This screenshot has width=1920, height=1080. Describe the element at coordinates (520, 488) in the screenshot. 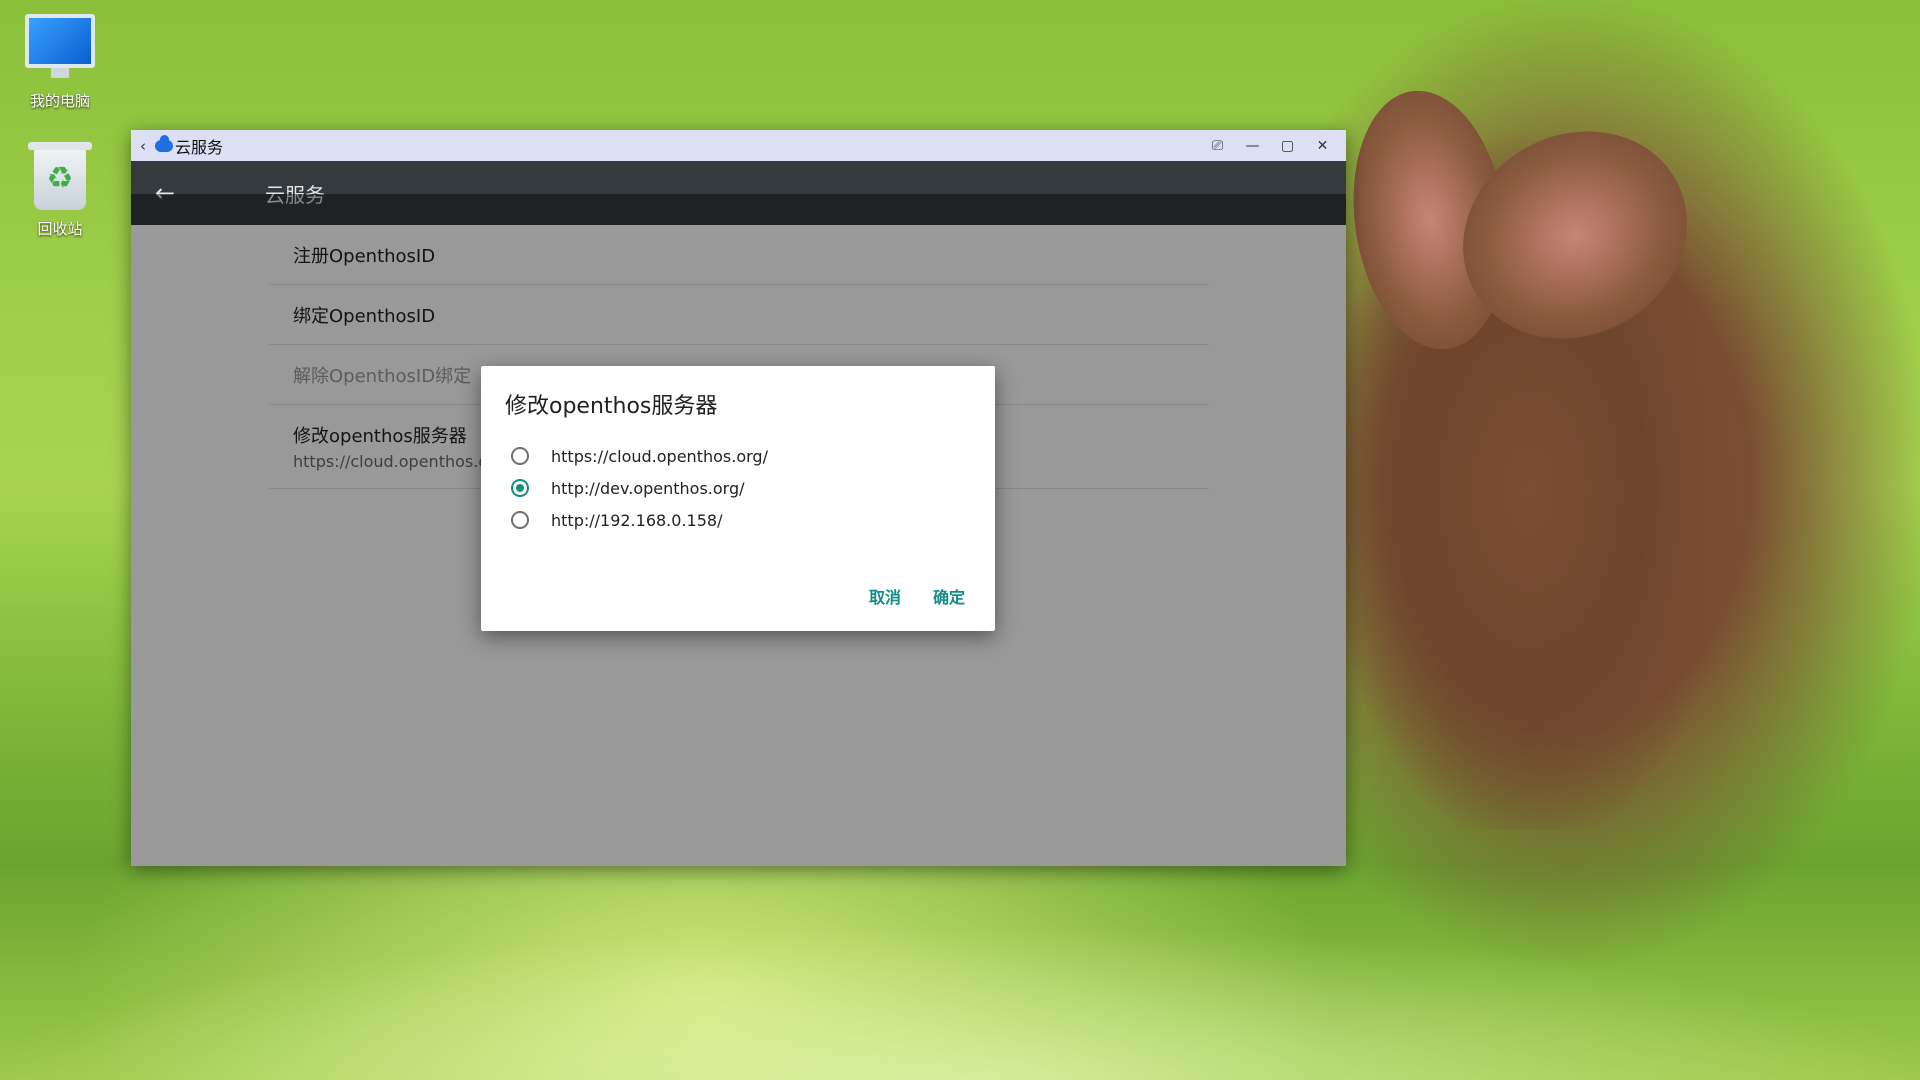

I see `radio-button-selected` at that location.